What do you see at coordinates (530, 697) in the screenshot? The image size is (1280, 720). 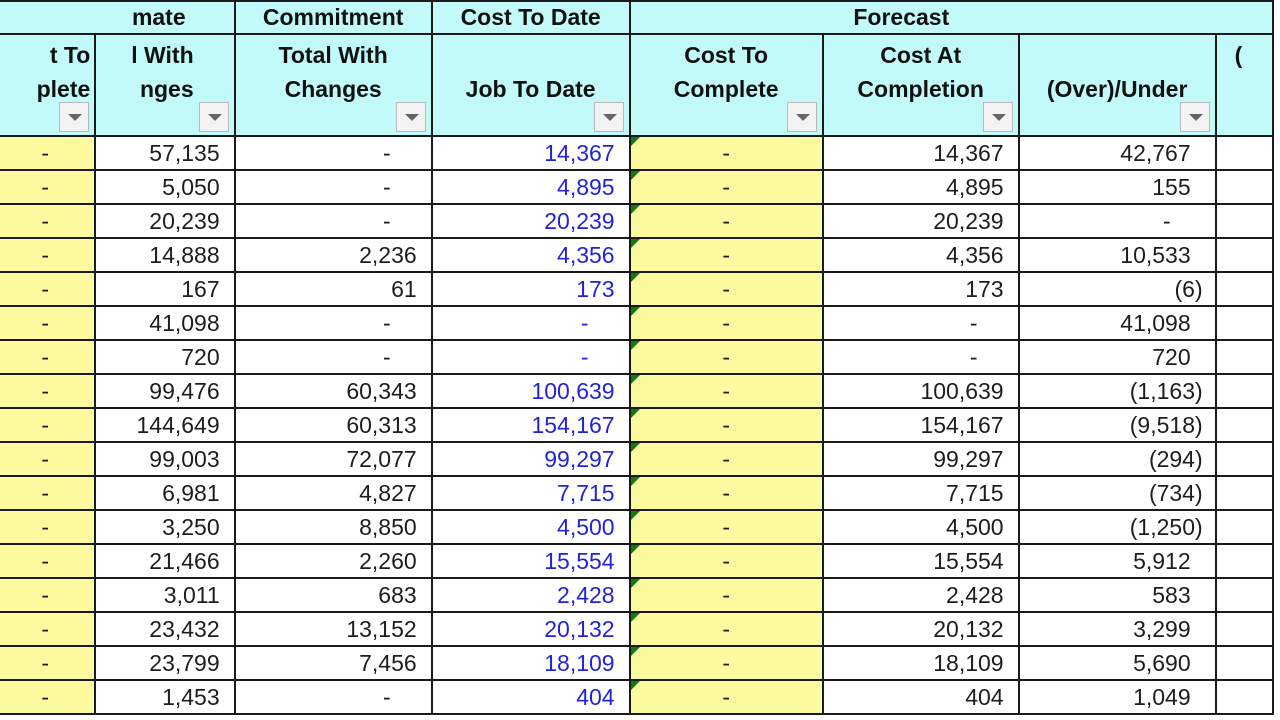 I see `cell-job-to-date: 404` at bounding box center [530, 697].